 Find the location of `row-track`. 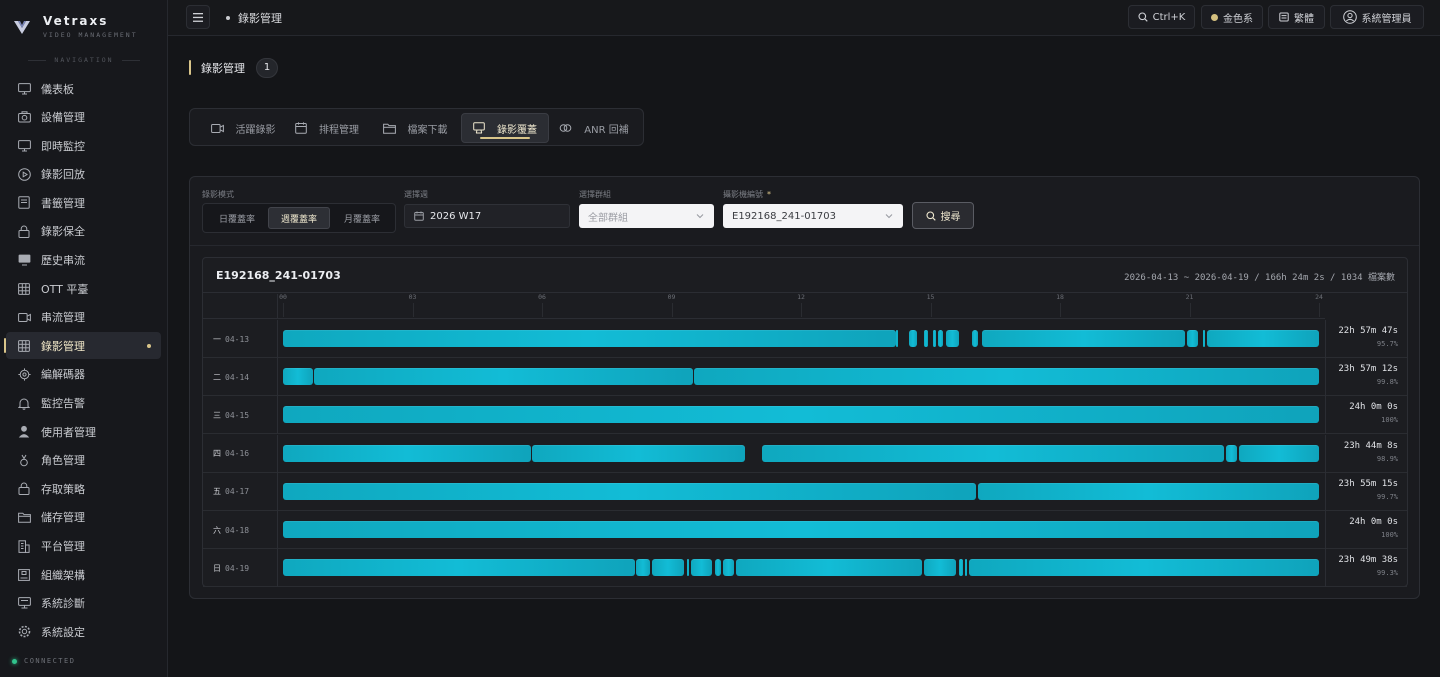

row-track is located at coordinates (801, 339).